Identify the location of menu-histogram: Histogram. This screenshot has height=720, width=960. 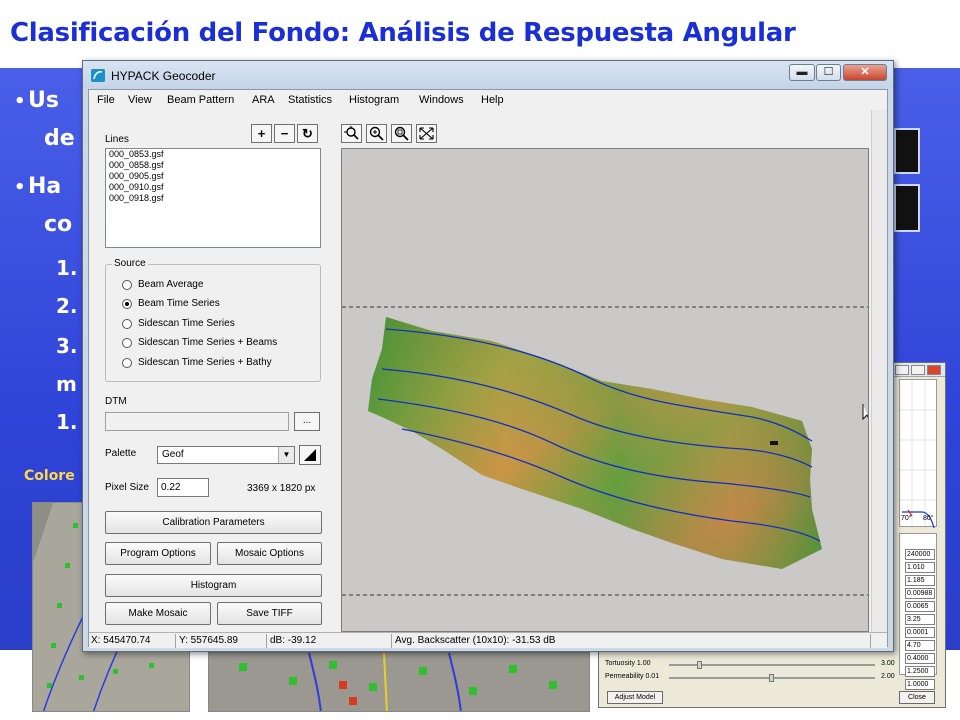
(374, 100).